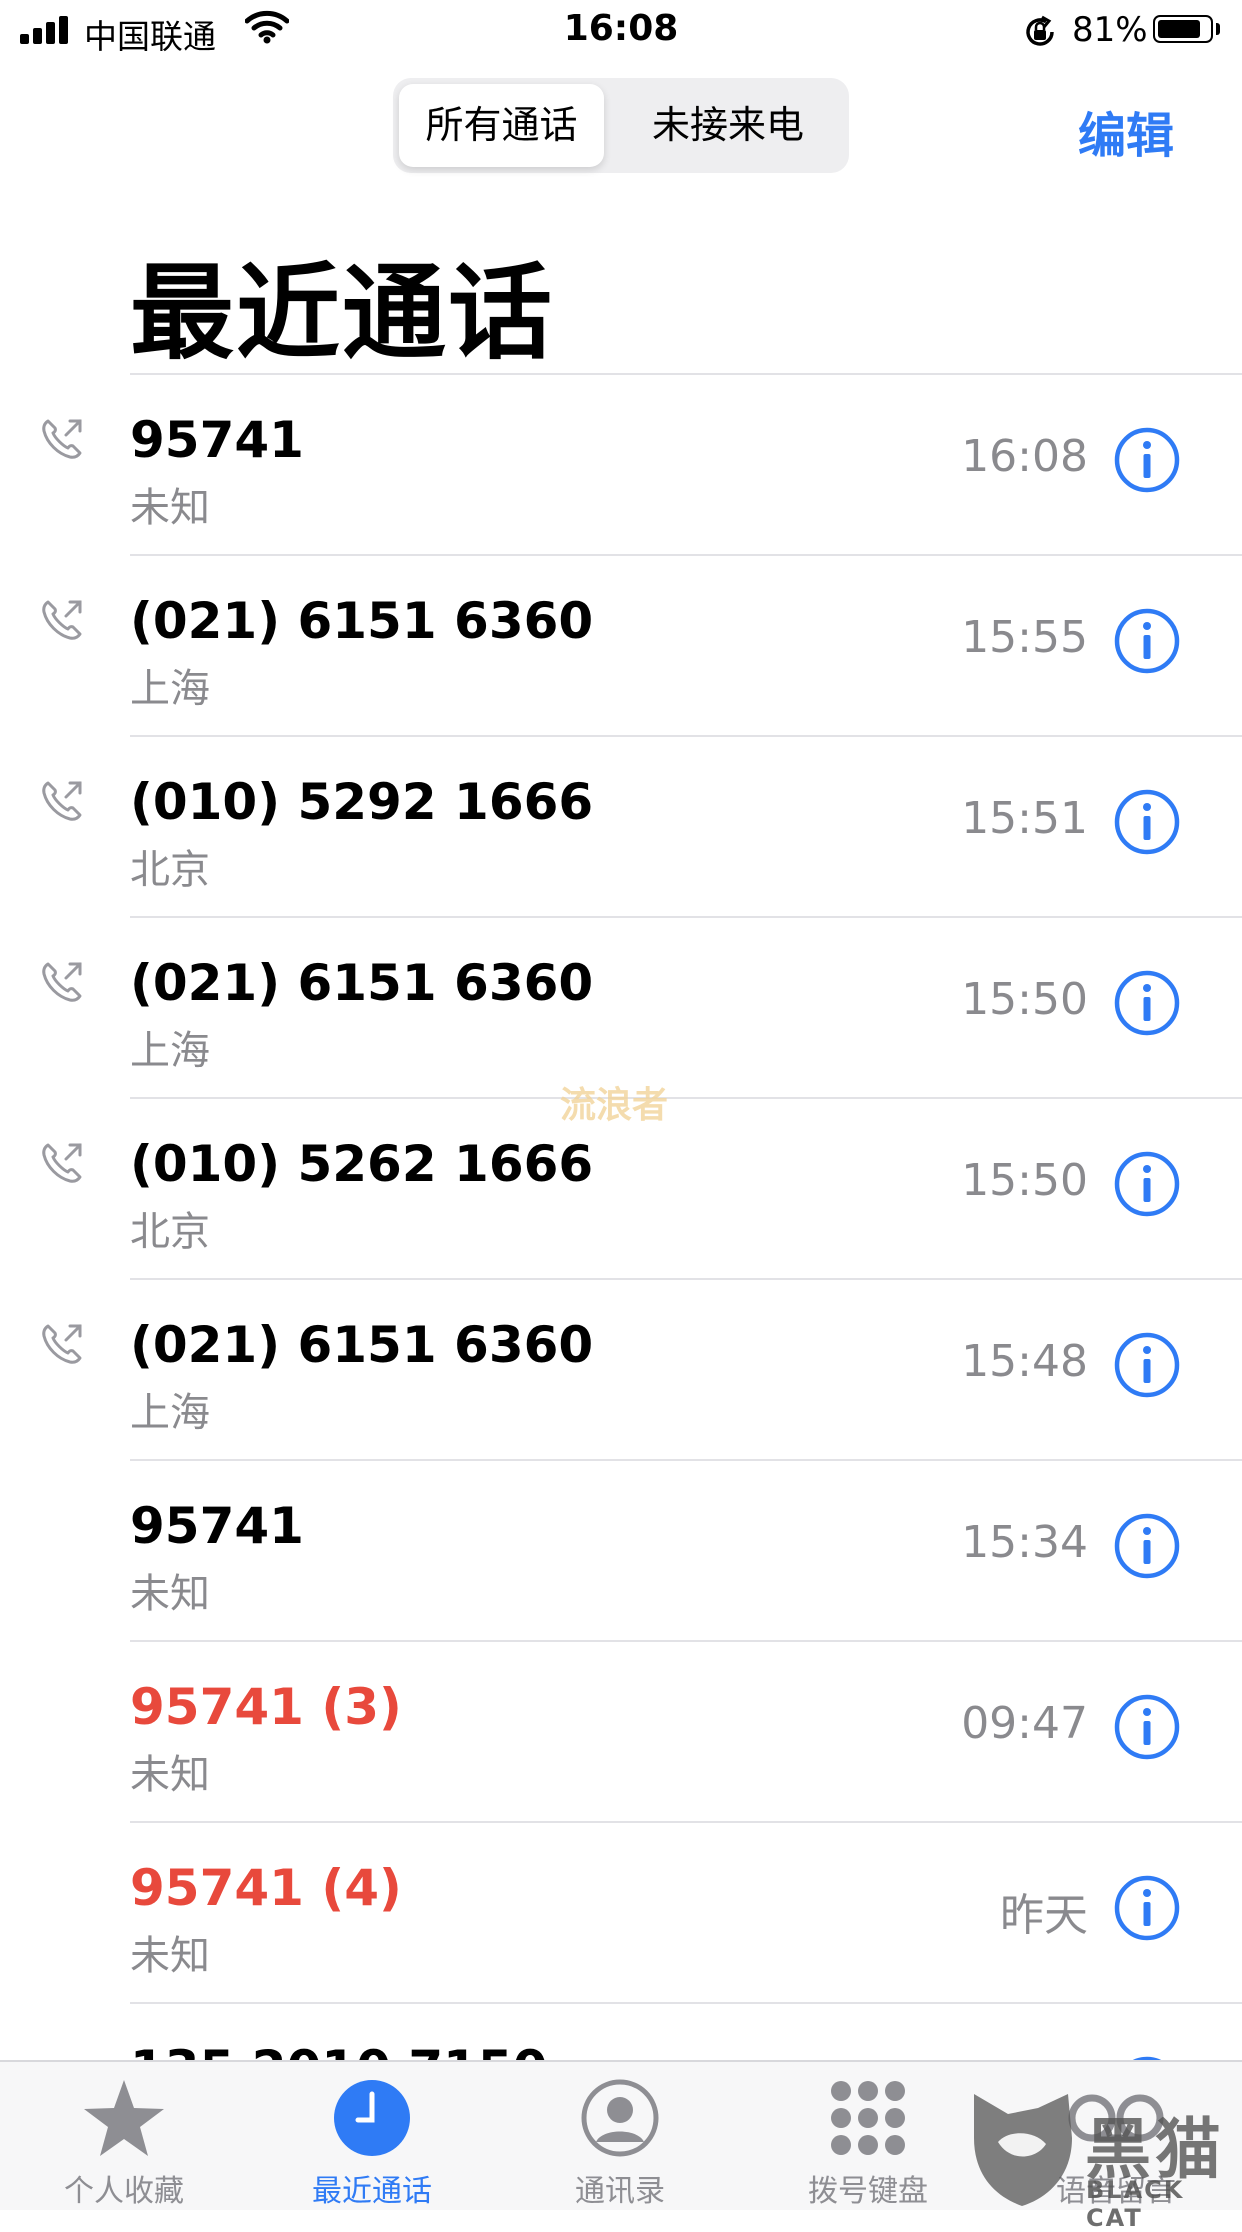  I want to click on caller-name: (010) 5262 1666, so click(362, 1164).